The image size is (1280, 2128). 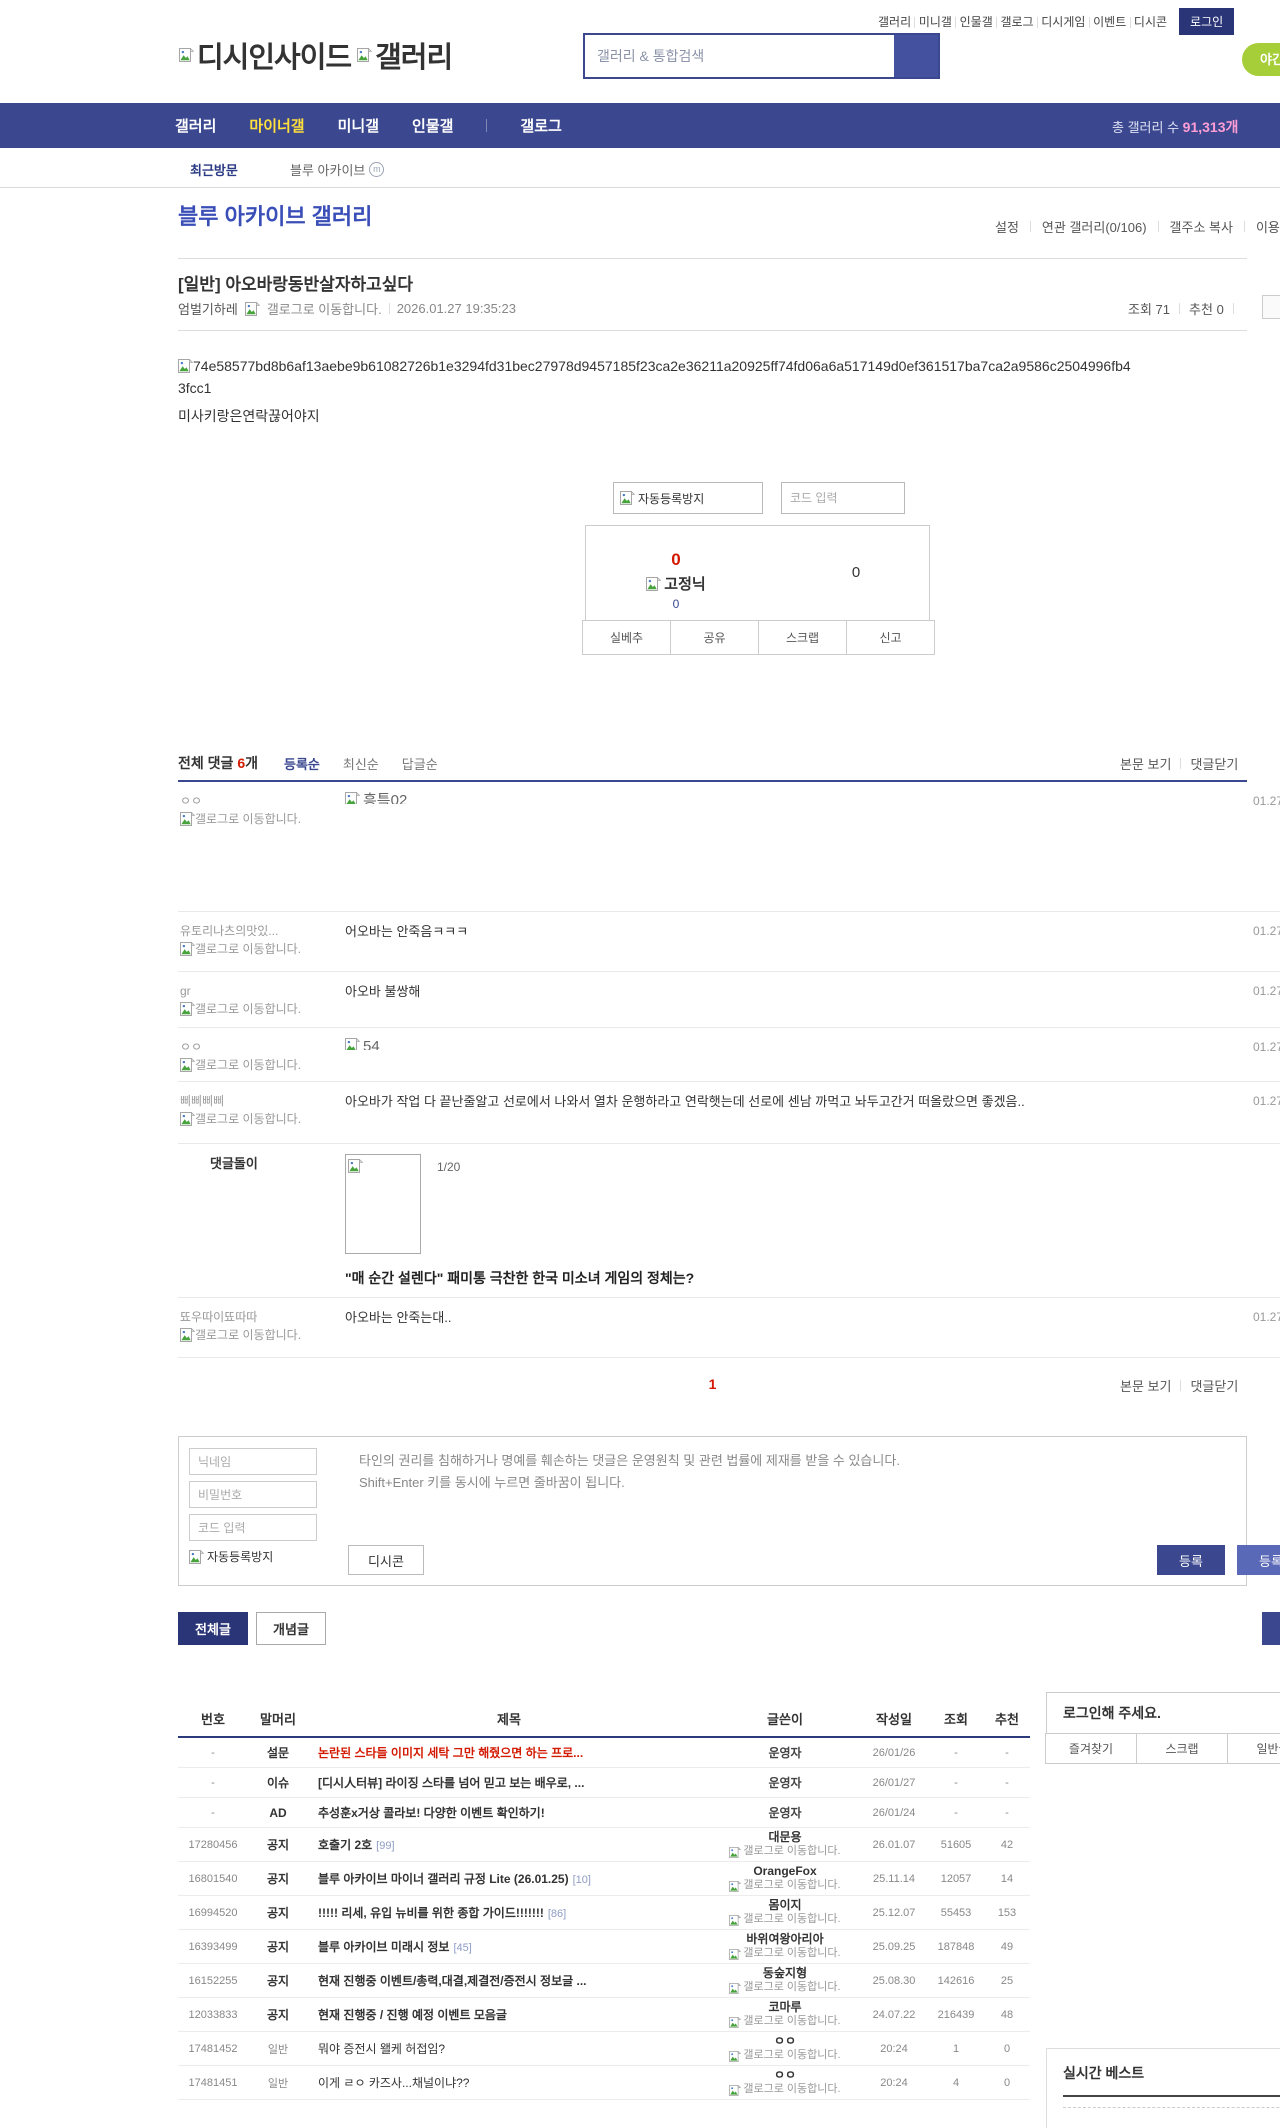 What do you see at coordinates (802, 637) in the screenshot?
I see `post-action-button: 스크랩` at bounding box center [802, 637].